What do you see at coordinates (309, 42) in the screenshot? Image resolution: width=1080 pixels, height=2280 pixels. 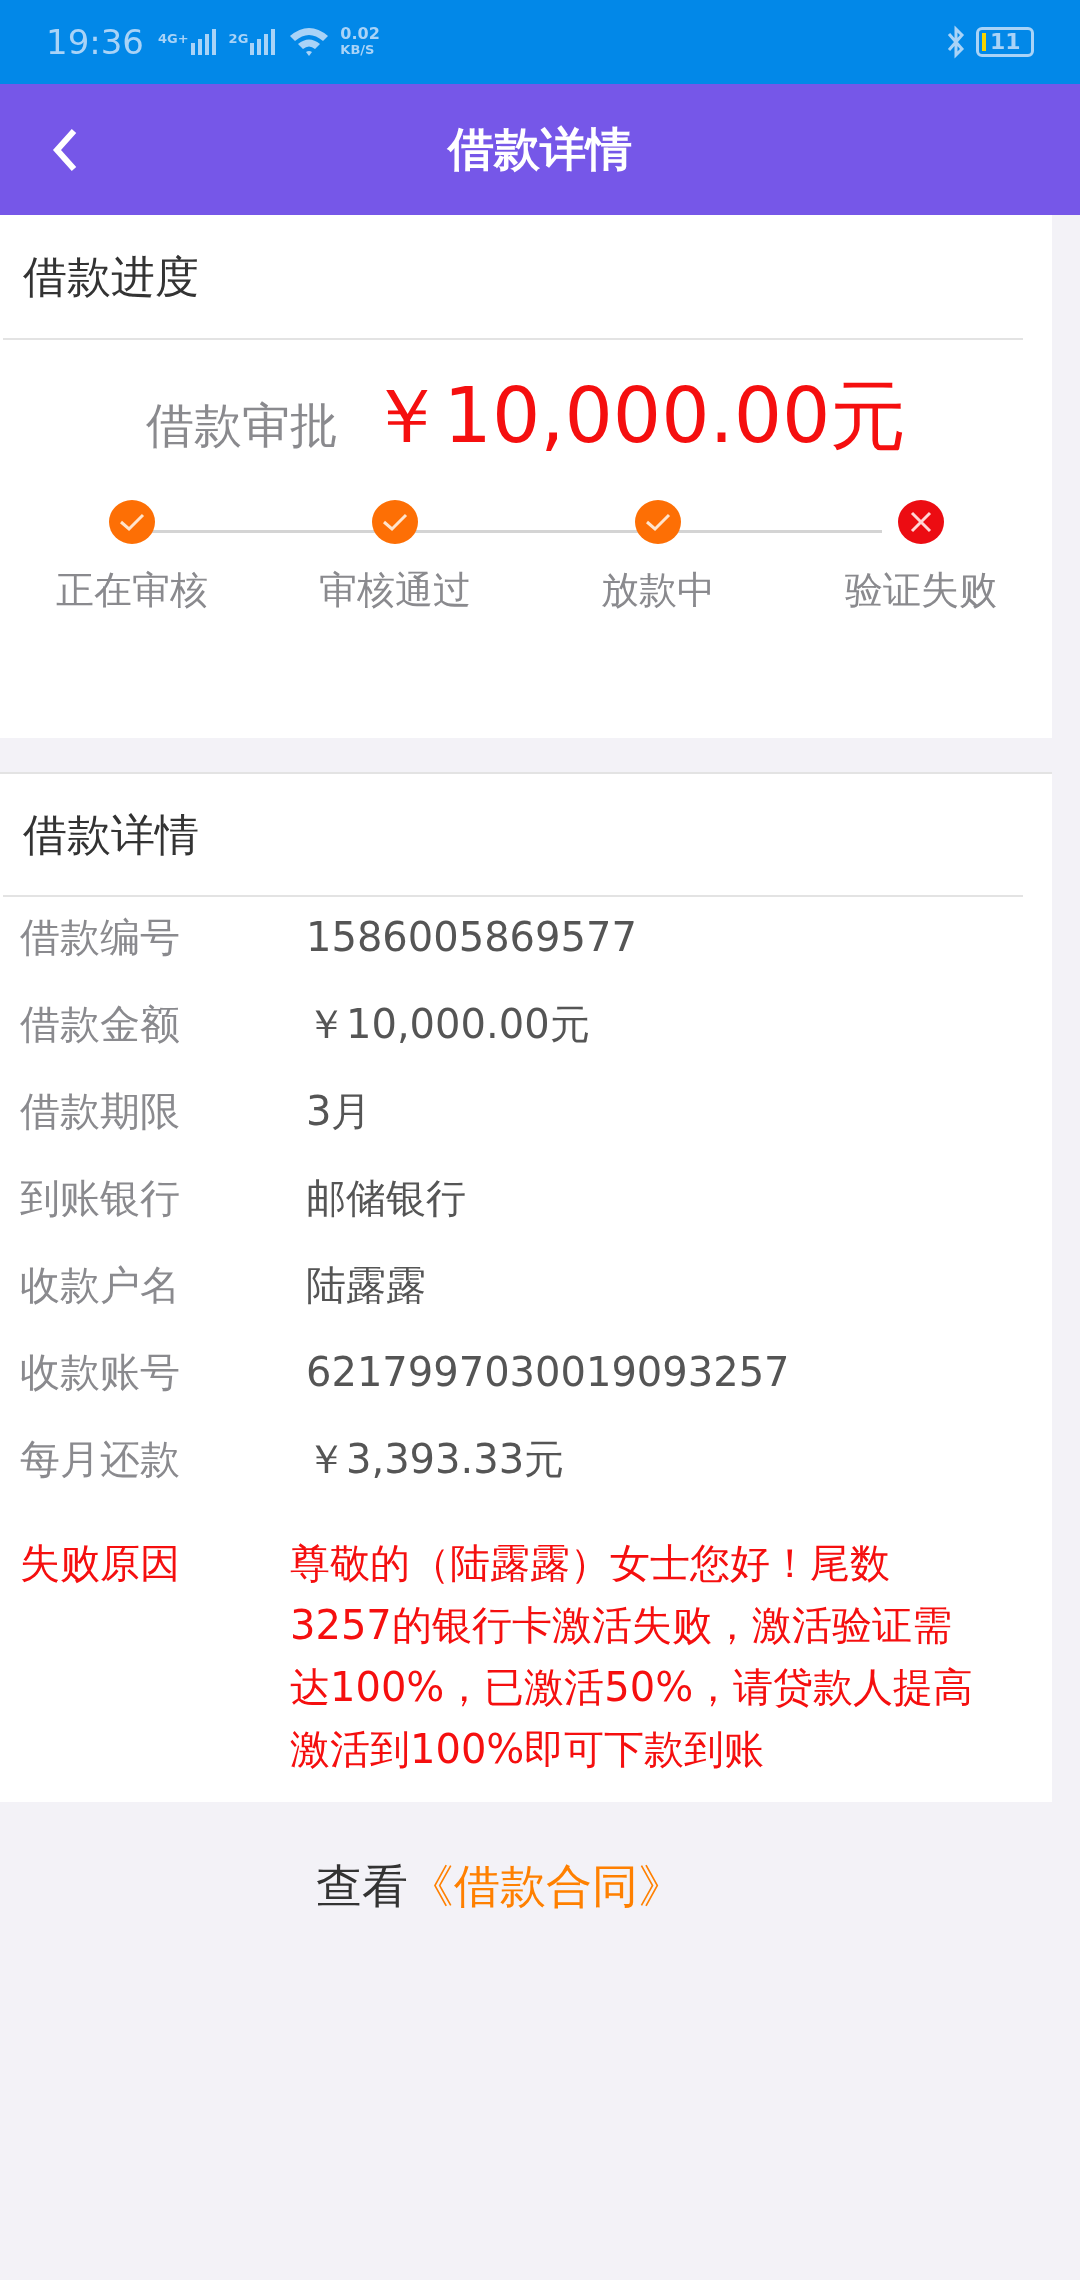 I see `wifi-icon` at bounding box center [309, 42].